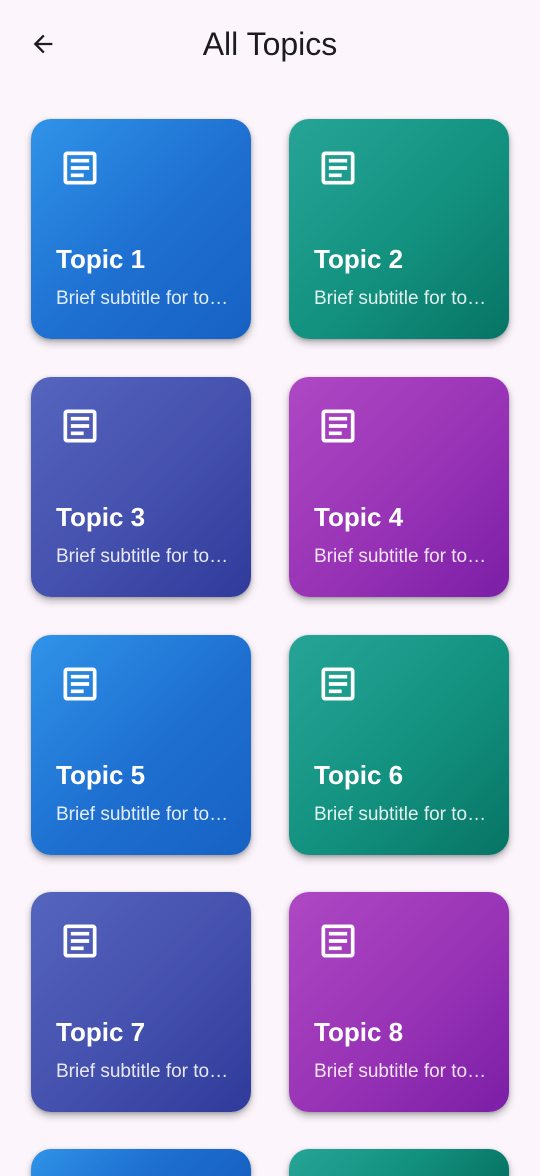 This screenshot has width=540, height=1176. What do you see at coordinates (401, 1071) in the screenshot?
I see `topic-subtitle: Brief subtitle for topic 8` at bounding box center [401, 1071].